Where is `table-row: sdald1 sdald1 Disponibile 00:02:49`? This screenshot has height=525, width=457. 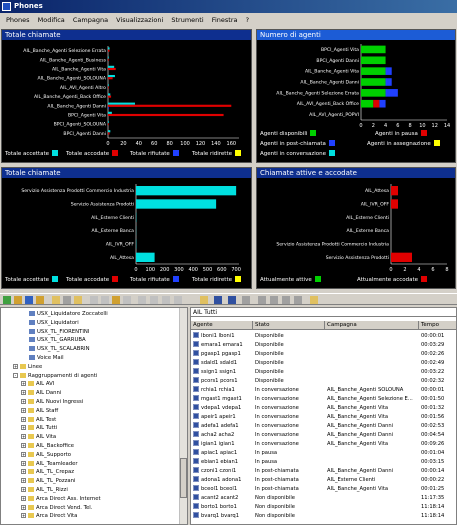 table-row: sdald1 sdald1 Disponibile 00:02:49 is located at coordinates (323, 363).